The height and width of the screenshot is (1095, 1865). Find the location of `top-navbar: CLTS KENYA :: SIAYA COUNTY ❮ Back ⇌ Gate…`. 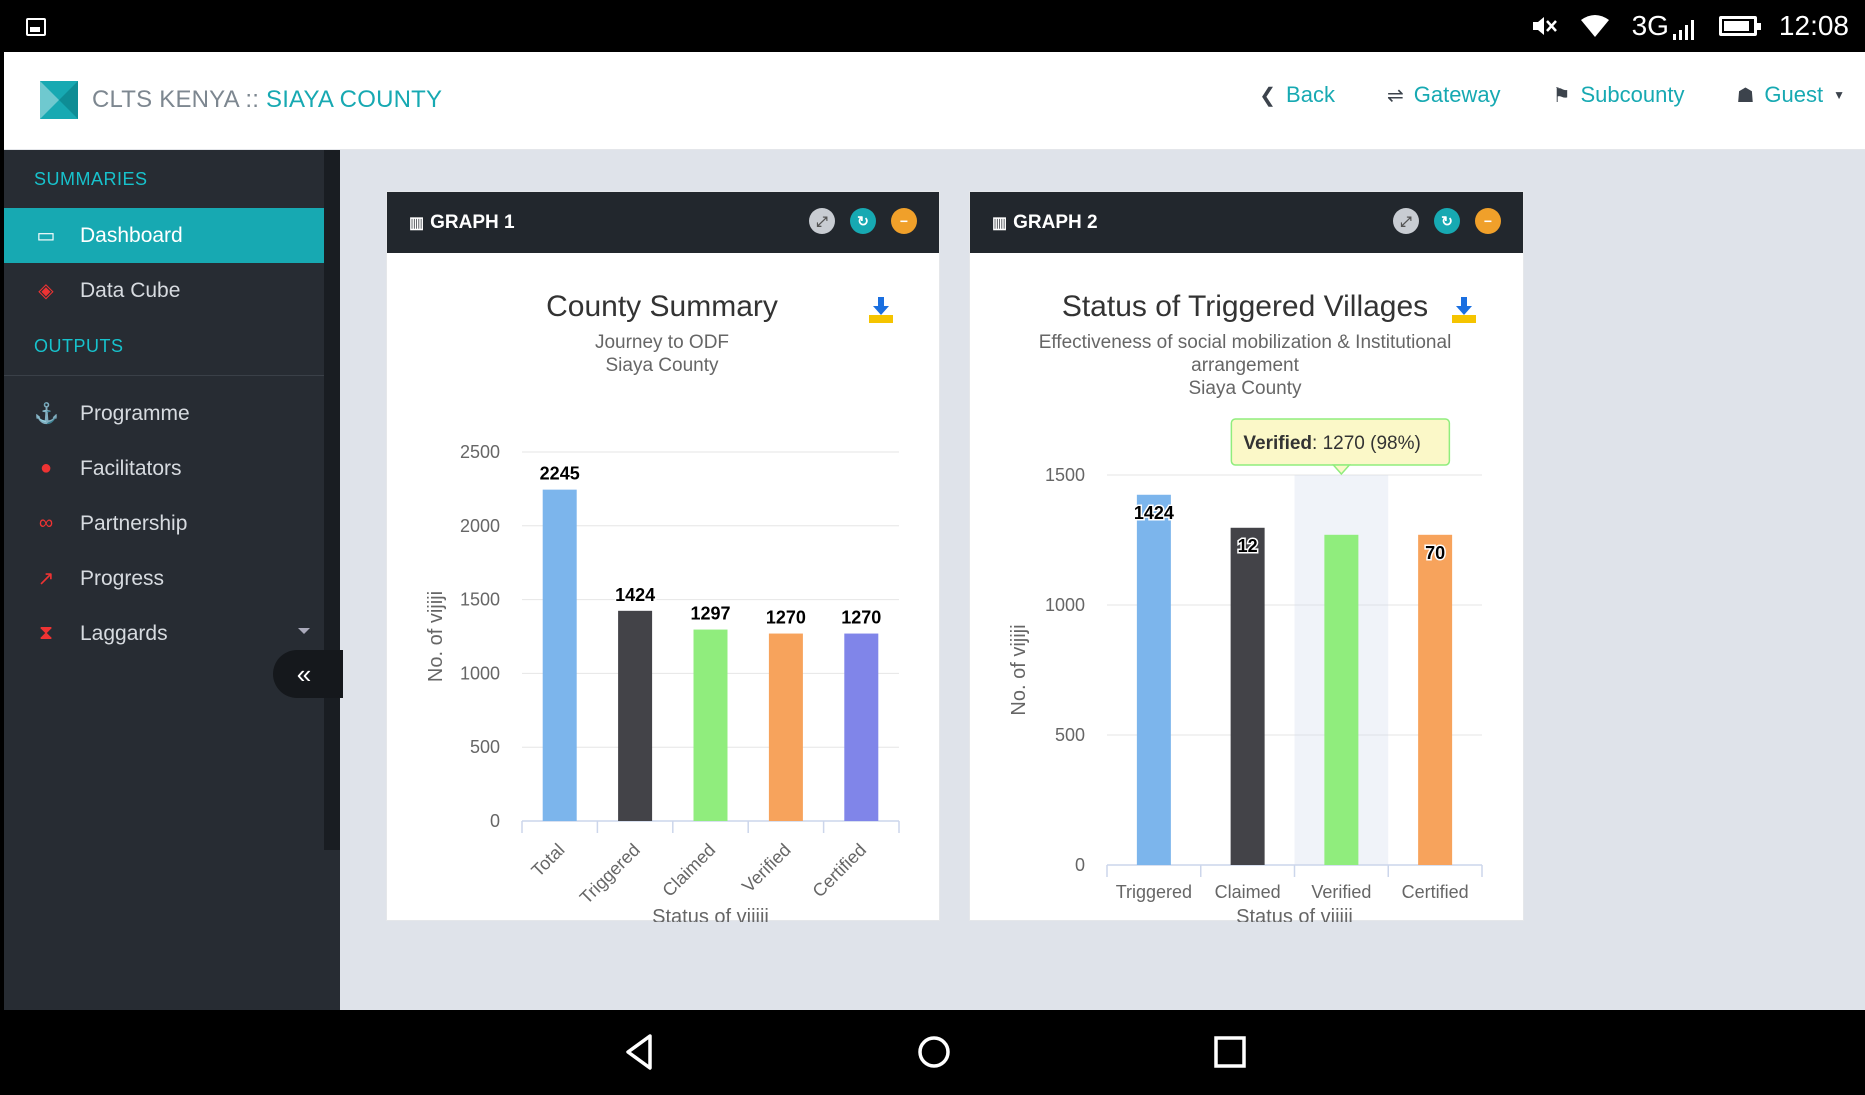

top-navbar: CLTS KENYA :: SIAYA COUNTY ❮ Back ⇌ Gate… is located at coordinates (934, 101).